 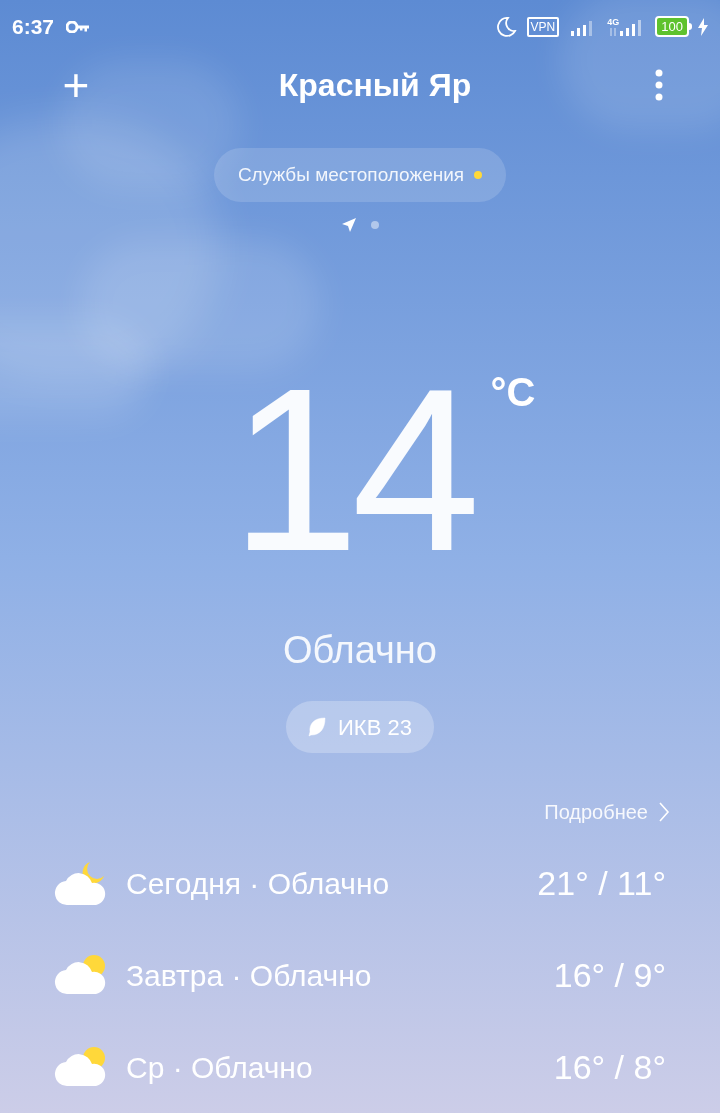 I want to click on forecast-label: Завтра · Облачно, so click(x=249, y=975).